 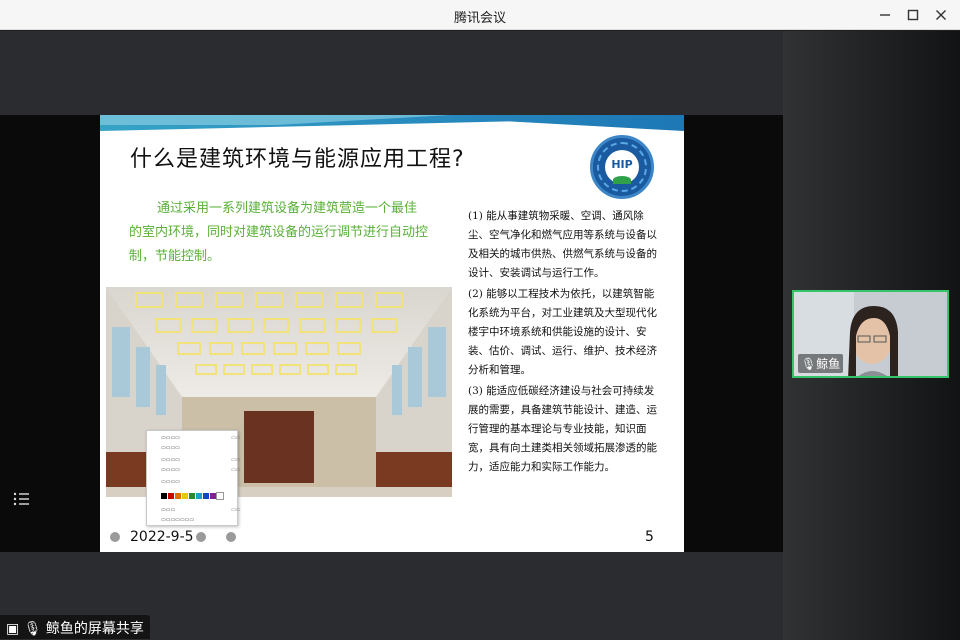 I want to click on close-icon, so click(x=941, y=15).